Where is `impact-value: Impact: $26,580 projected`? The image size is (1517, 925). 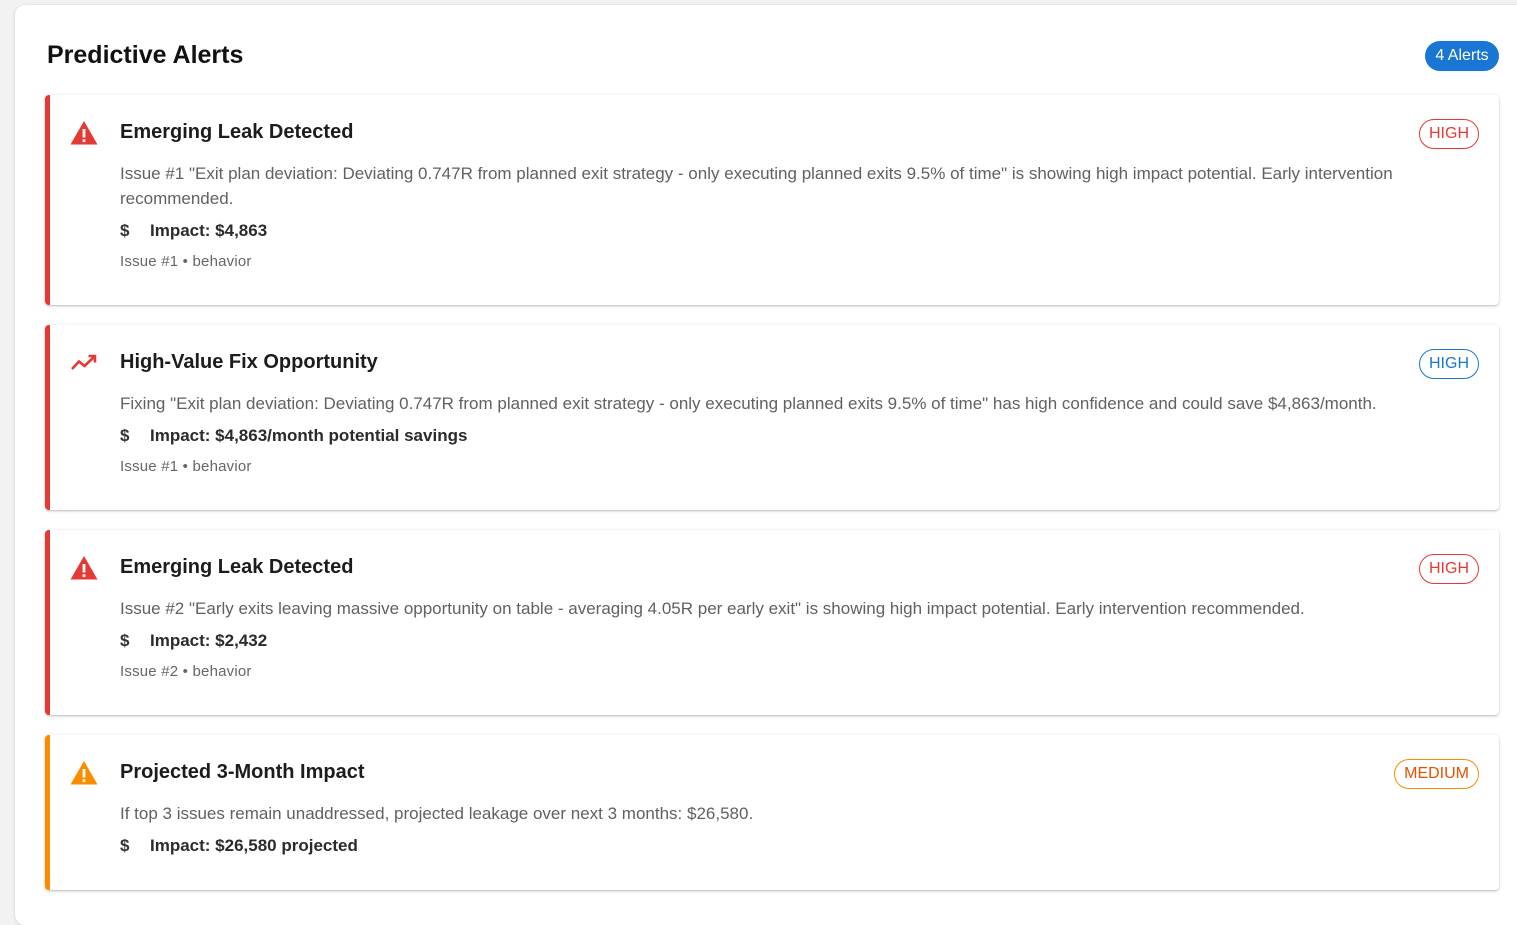 impact-value: Impact: $26,580 projected is located at coordinates (254, 845).